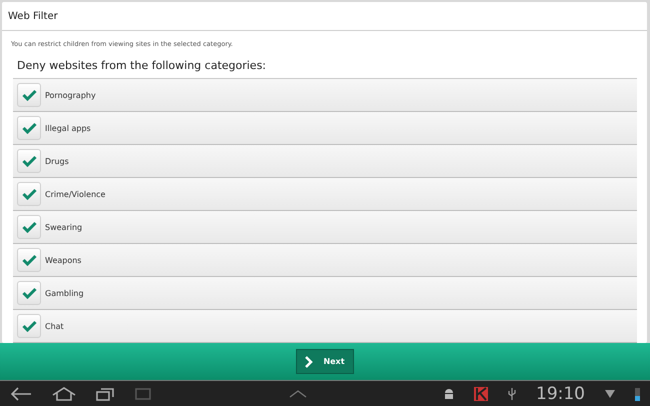  What do you see at coordinates (560, 394) in the screenshot?
I see `clock-time: 19:10` at bounding box center [560, 394].